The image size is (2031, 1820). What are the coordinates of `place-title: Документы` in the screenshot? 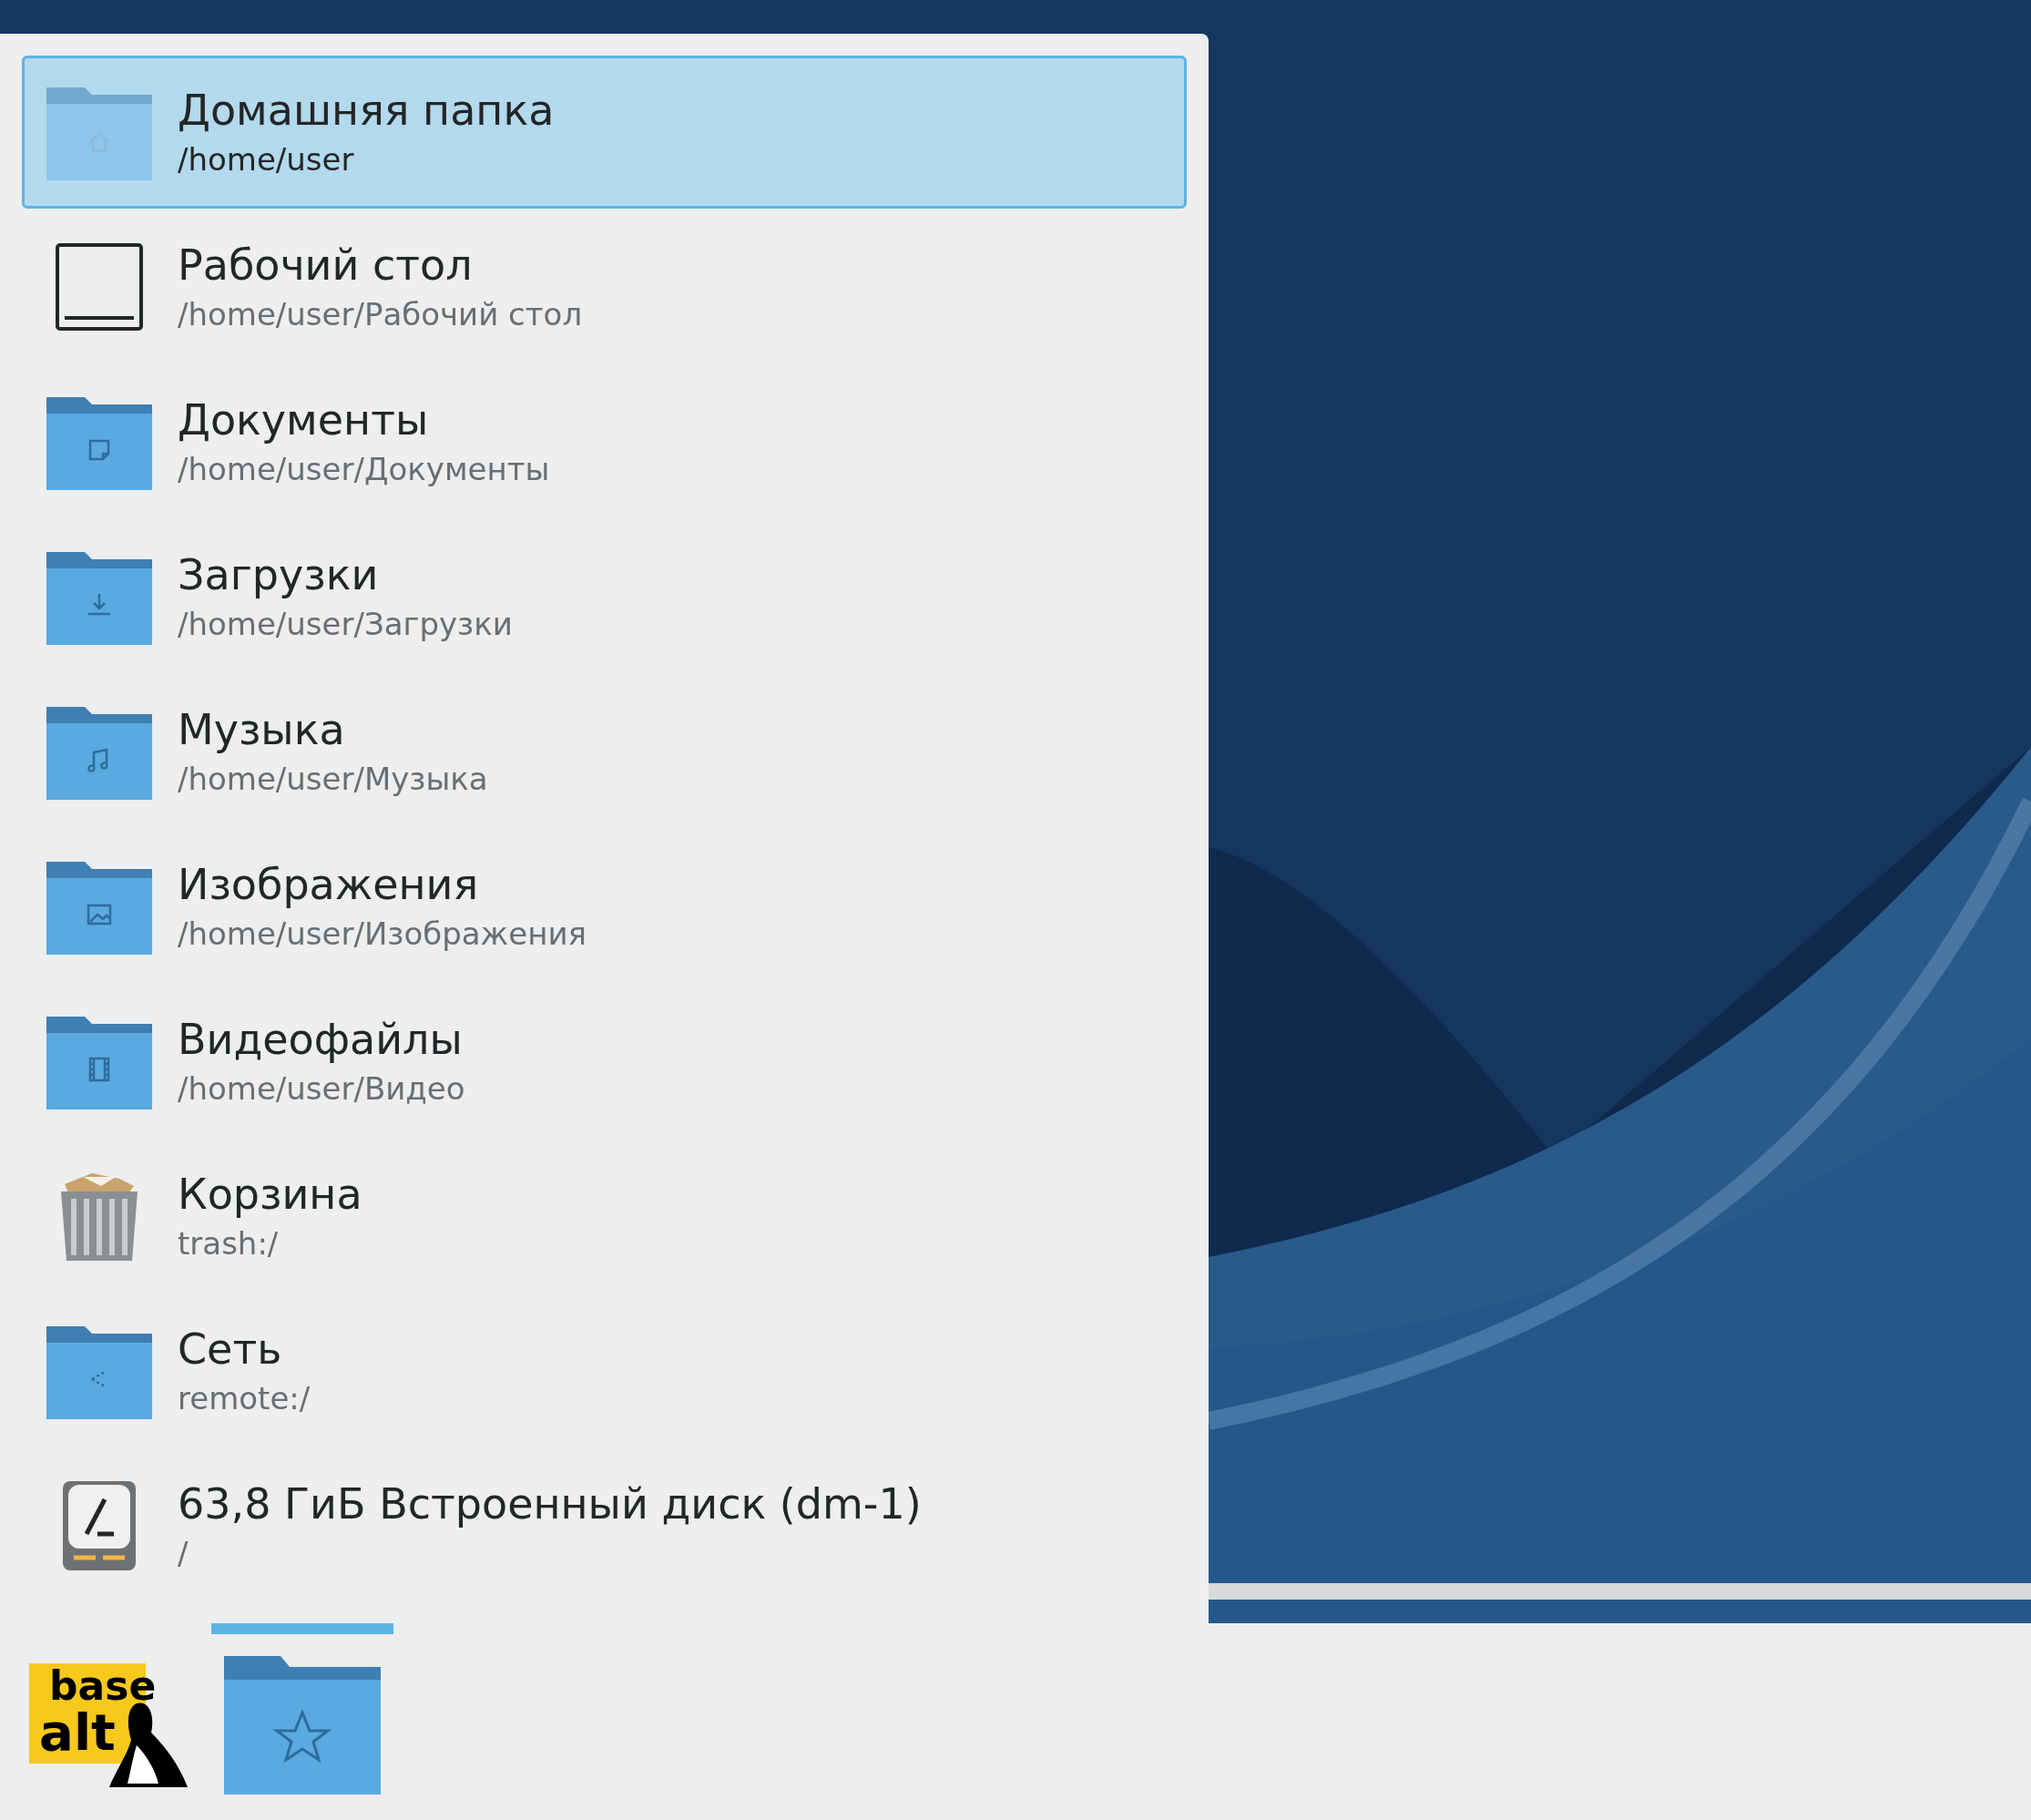 It's located at (304, 420).